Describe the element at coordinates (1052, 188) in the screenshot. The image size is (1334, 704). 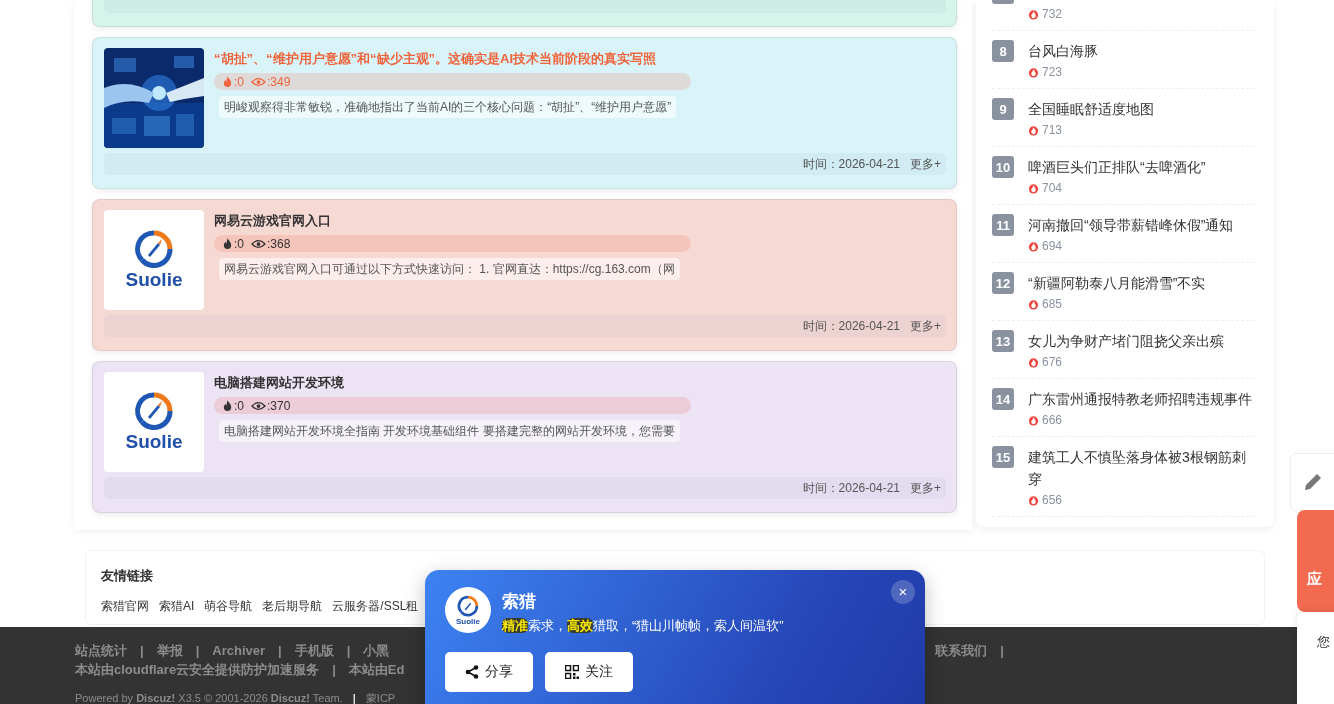
I see `heat-count: 704` at that location.